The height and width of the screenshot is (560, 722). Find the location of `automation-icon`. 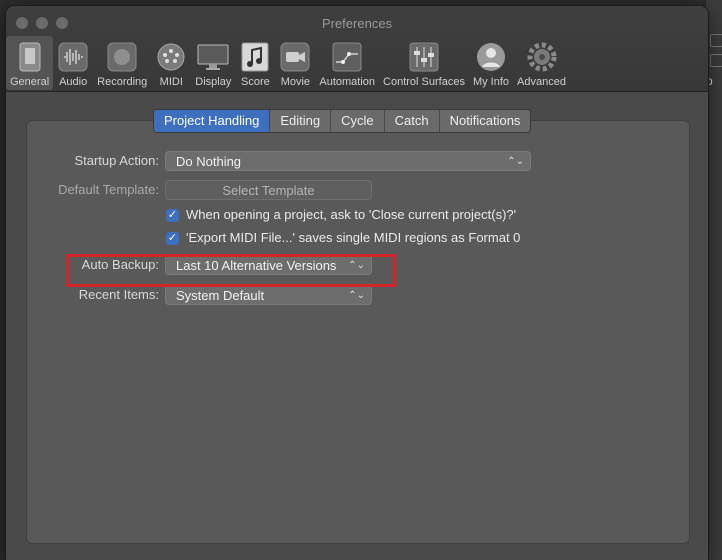

automation-icon is located at coordinates (347, 57).